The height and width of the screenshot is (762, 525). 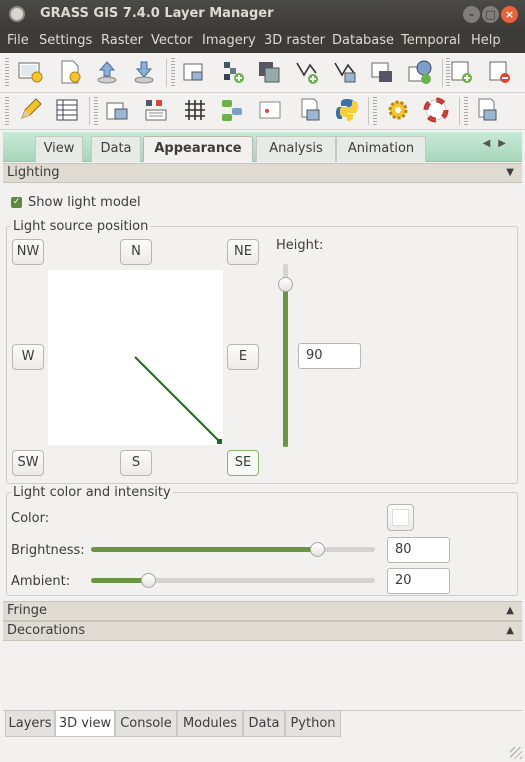 What do you see at coordinates (418, 550) in the screenshot?
I see `brightness-value-field: 80` at bounding box center [418, 550].